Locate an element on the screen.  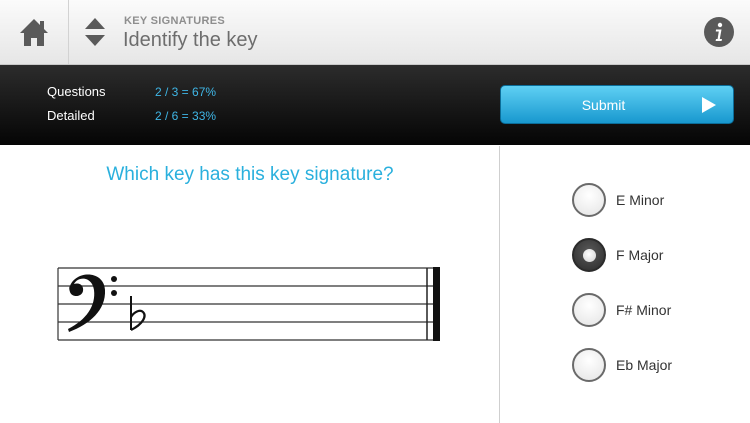
detailed-label: Detailed is located at coordinates (71, 115).